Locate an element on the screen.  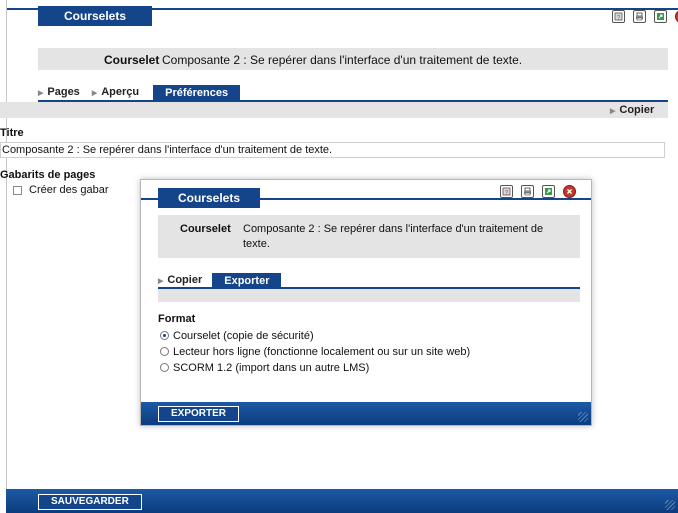
dialog-toolbar: ? is located at coordinates (538, 191).